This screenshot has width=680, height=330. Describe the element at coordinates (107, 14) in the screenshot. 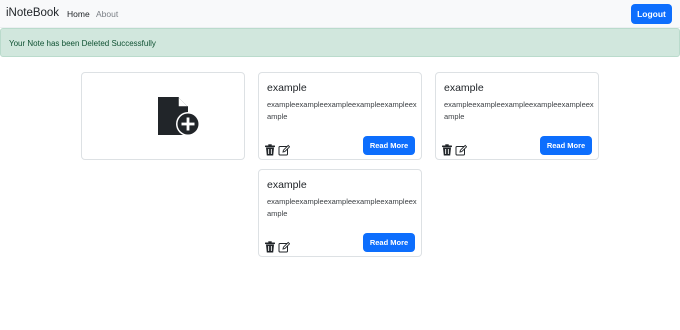

I see `nav-link-about: About` at that location.